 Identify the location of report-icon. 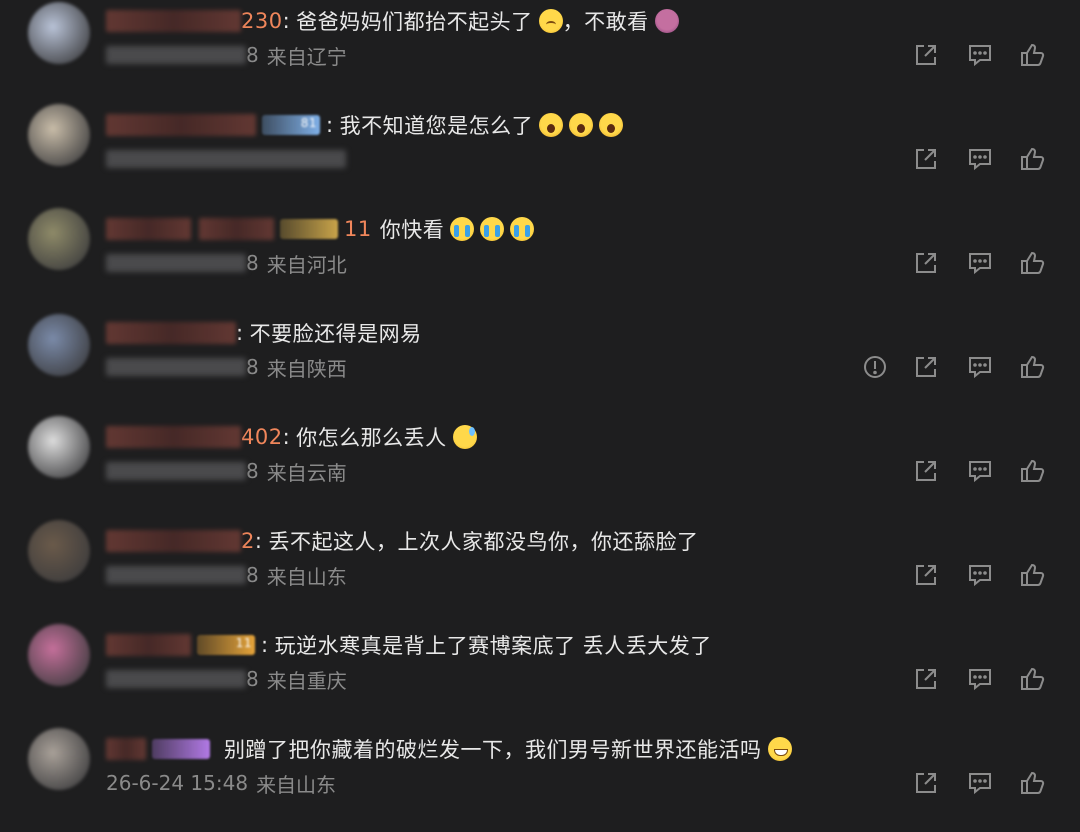
(875, 367).